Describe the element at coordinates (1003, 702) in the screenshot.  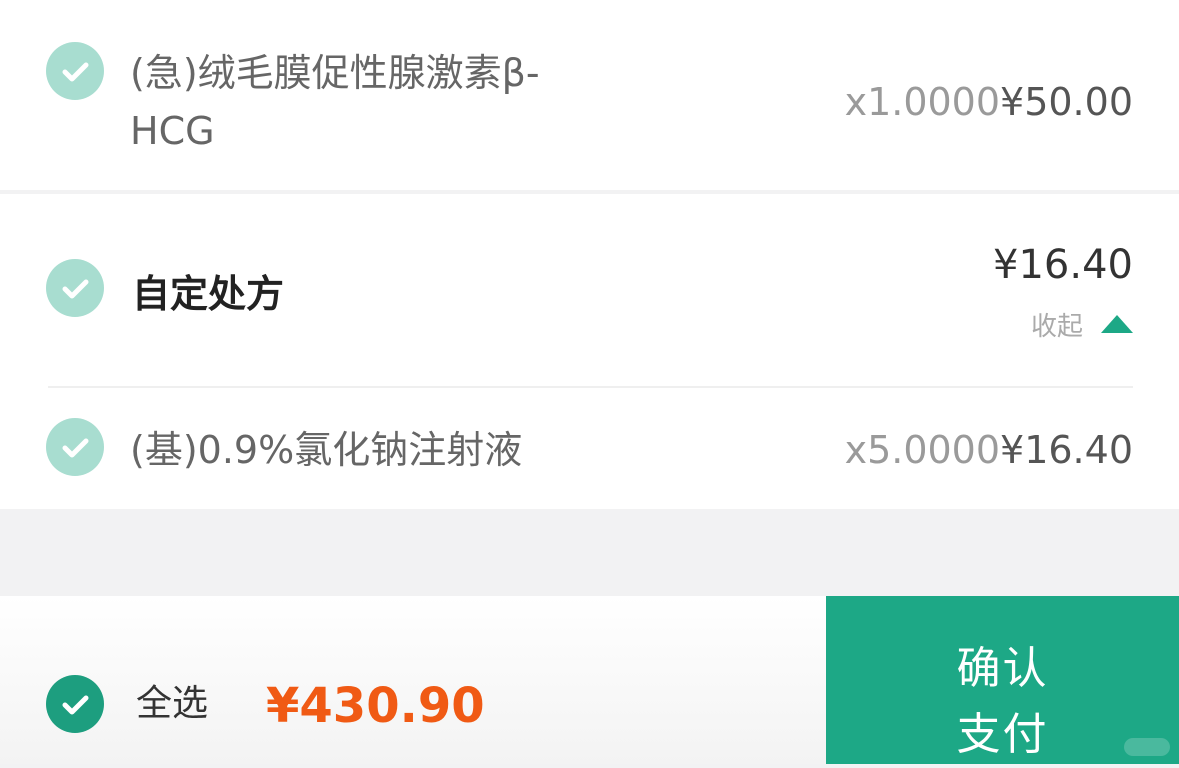
I see `confirm-pay-label: 确认 支付` at that location.